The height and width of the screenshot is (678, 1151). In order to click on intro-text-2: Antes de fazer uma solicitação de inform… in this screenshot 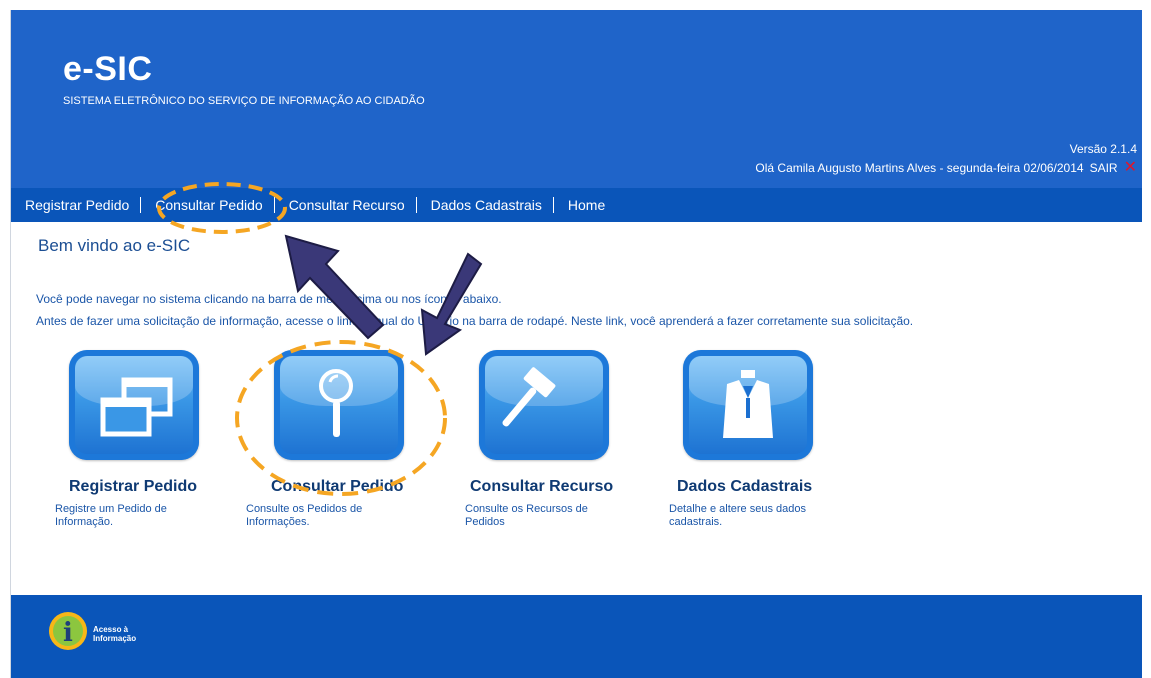, I will do `click(475, 321)`.